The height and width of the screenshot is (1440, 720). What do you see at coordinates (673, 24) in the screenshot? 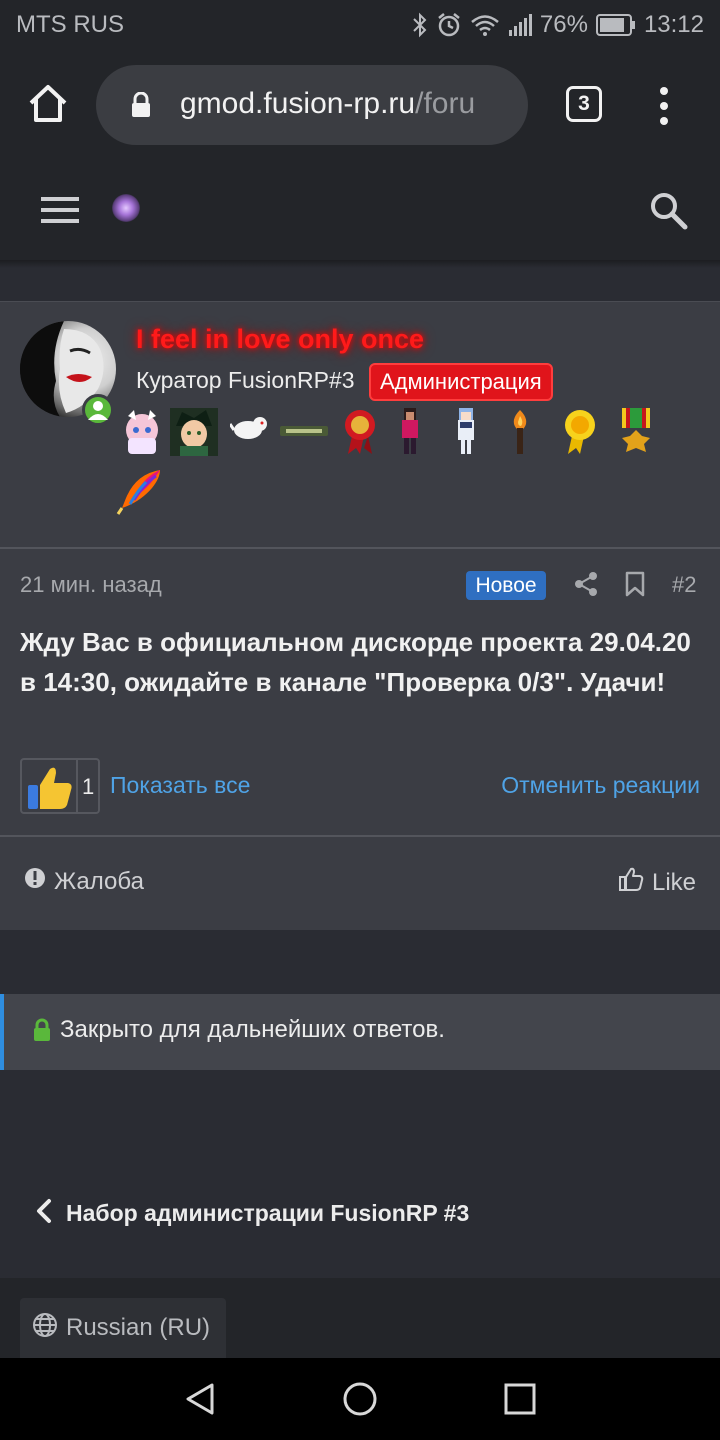
I see `clock: 13:12` at bounding box center [673, 24].